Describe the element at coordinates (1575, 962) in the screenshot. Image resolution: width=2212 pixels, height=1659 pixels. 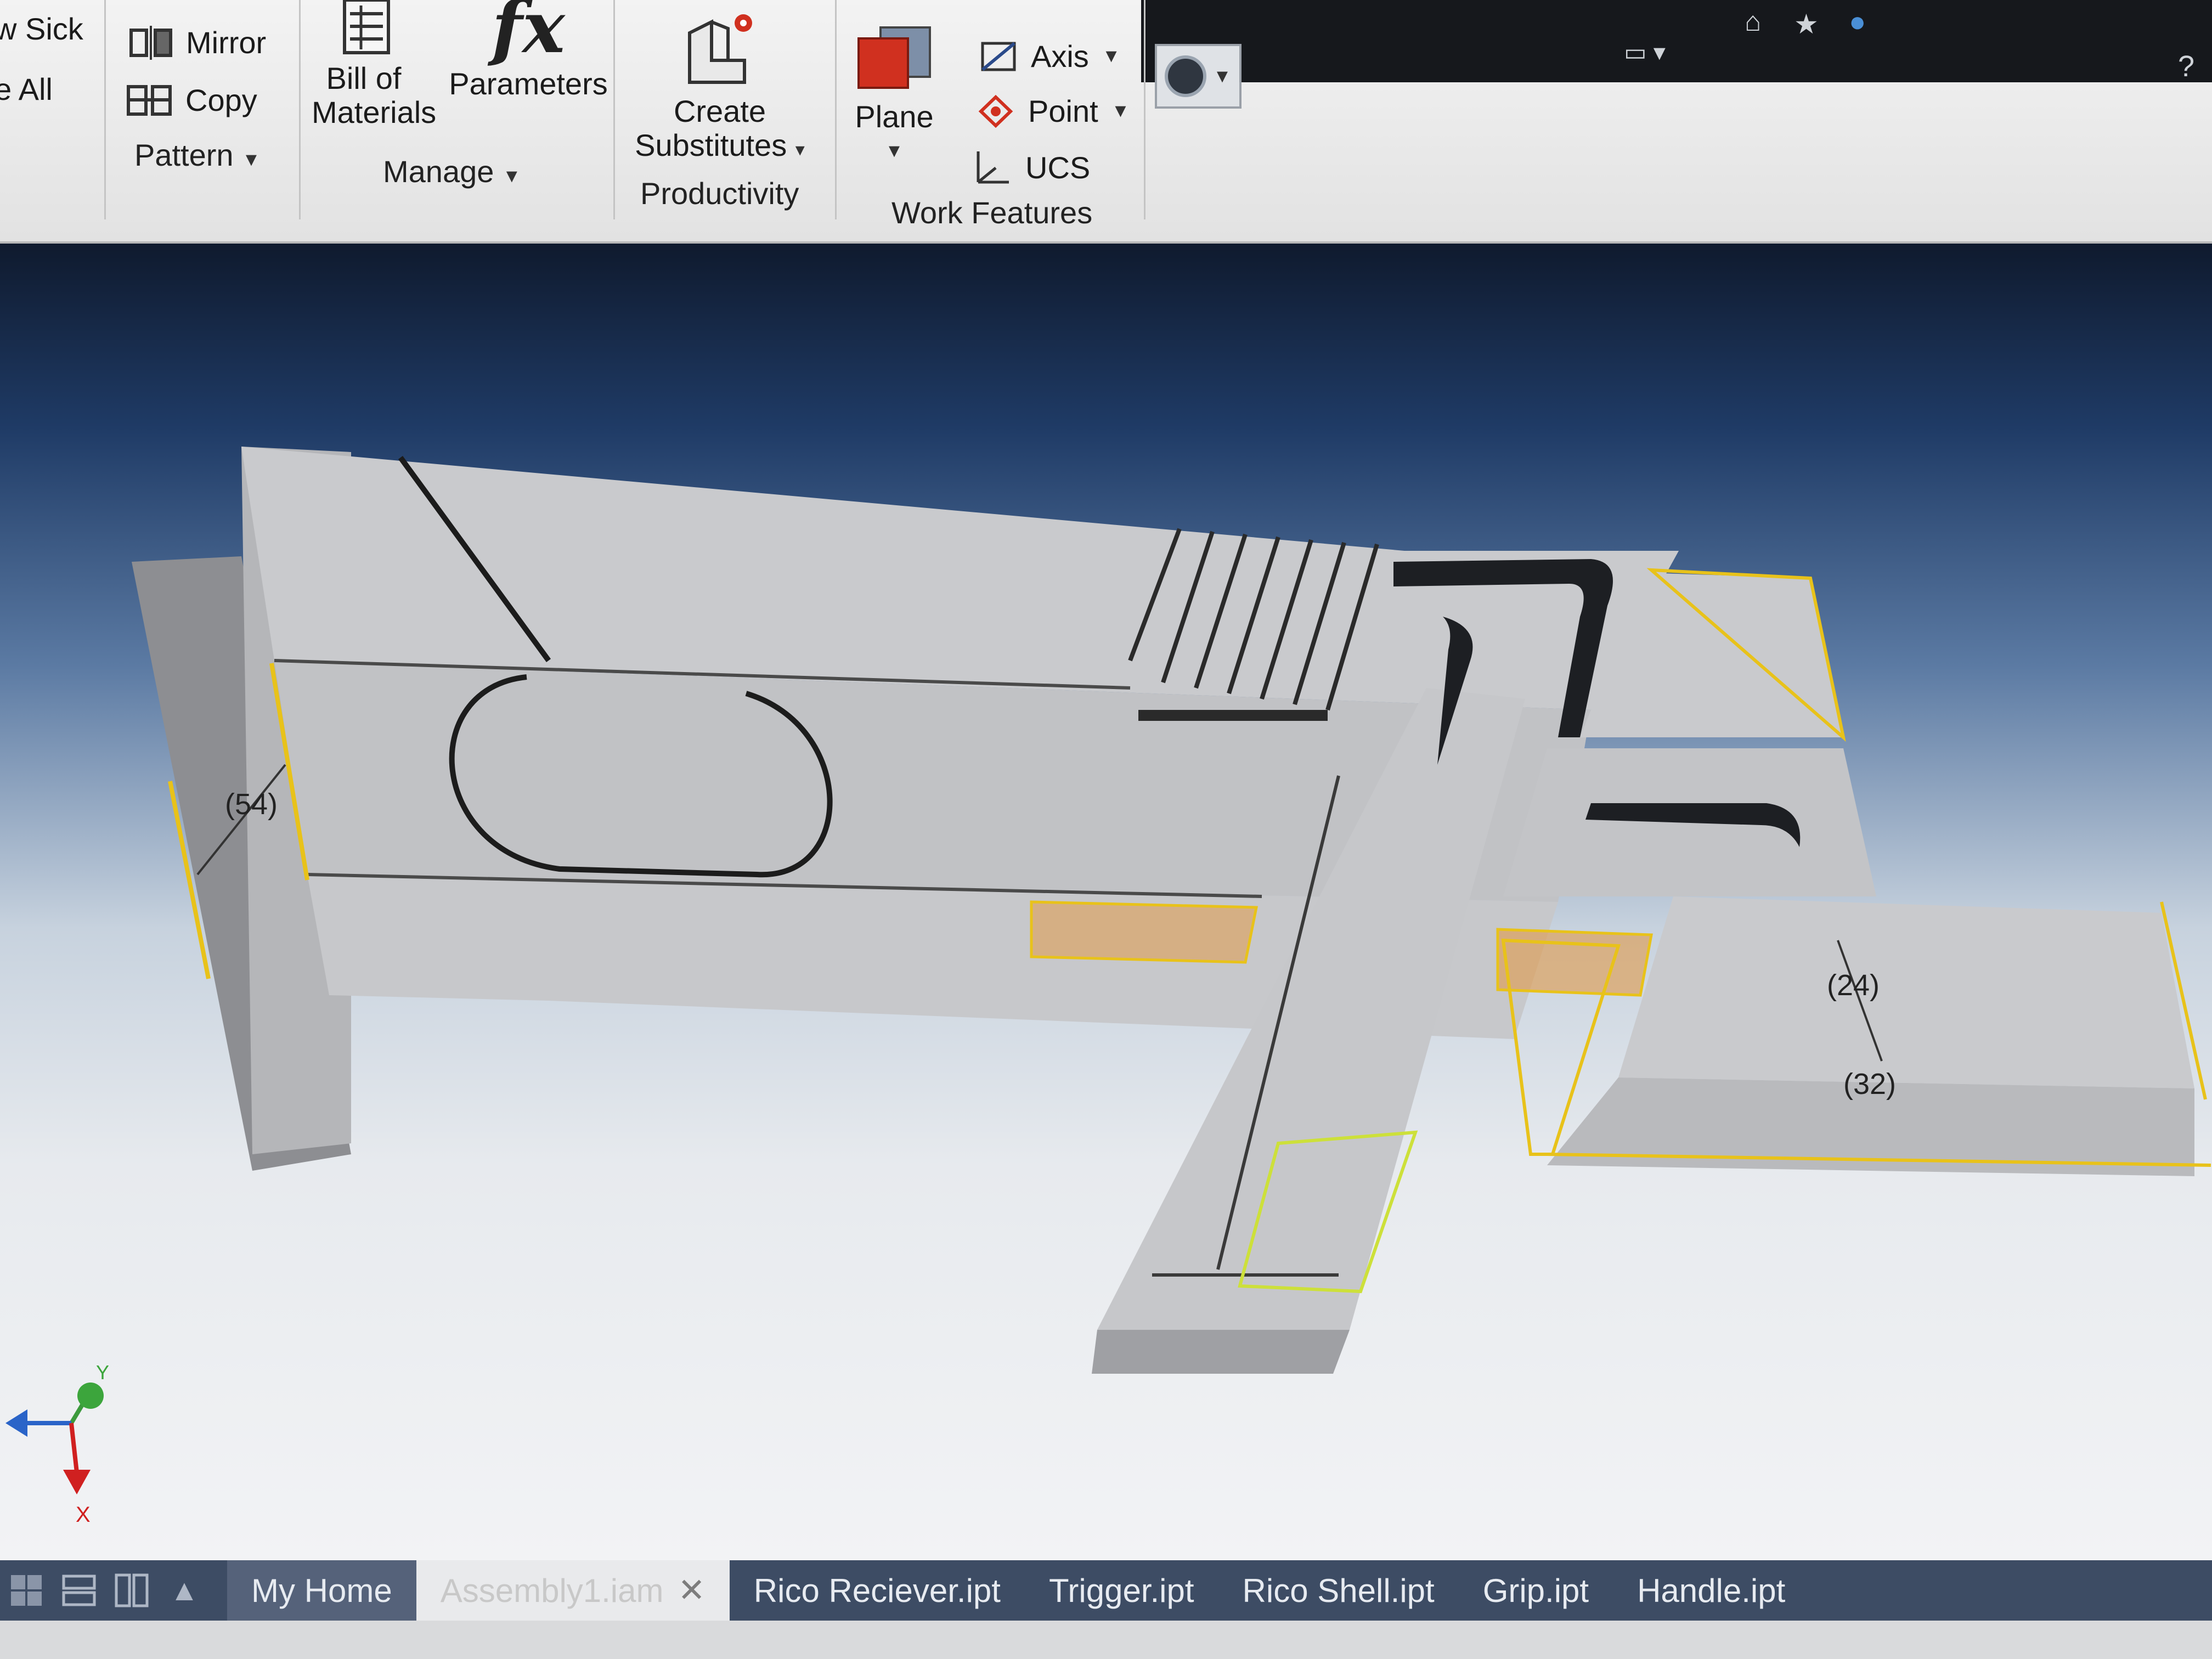
I see `hidden-part-highlight-right` at that location.